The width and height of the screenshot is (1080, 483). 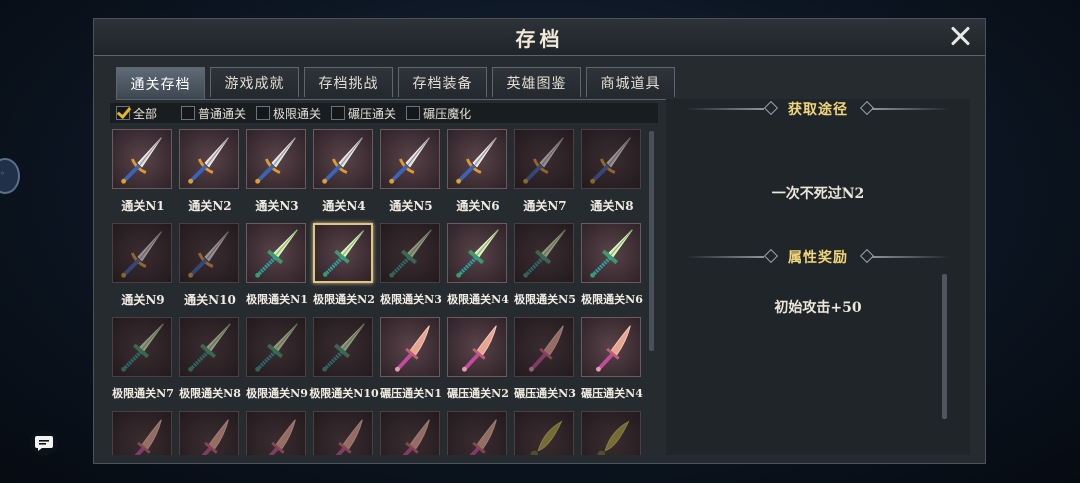 What do you see at coordinates (277, 206) in the screenshot?
I see `item-label: 通关N3` at bounding box center [277, 206].